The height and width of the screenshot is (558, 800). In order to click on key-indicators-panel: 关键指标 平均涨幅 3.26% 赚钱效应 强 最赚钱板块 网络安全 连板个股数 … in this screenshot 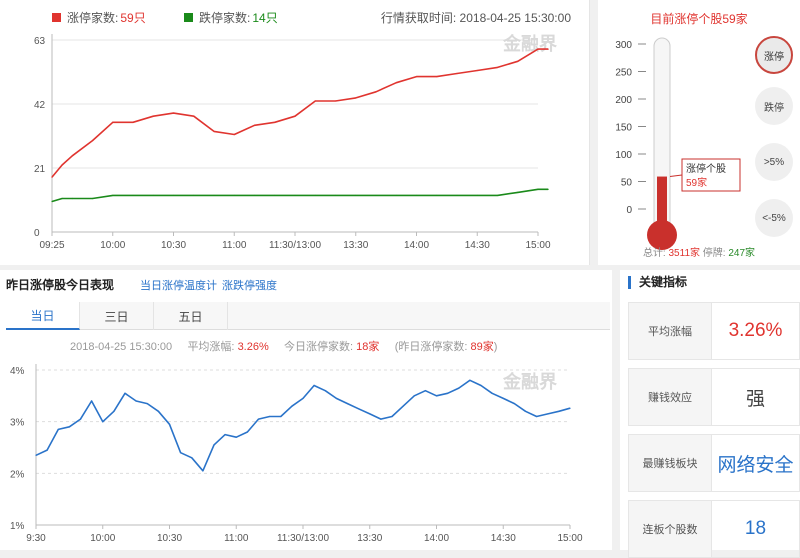, I will do `click(710, 414)`.